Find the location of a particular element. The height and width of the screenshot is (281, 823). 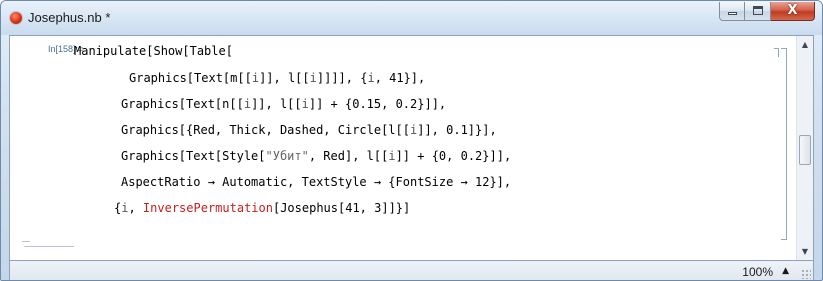

code-token: ]] + {0, 0.2}]], is located at coordinates (453, 156).